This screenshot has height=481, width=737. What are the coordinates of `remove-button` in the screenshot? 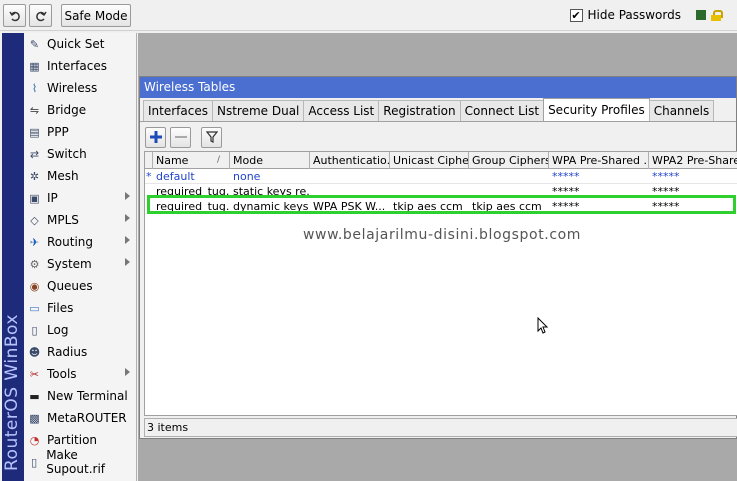 It's located at (180, 137).